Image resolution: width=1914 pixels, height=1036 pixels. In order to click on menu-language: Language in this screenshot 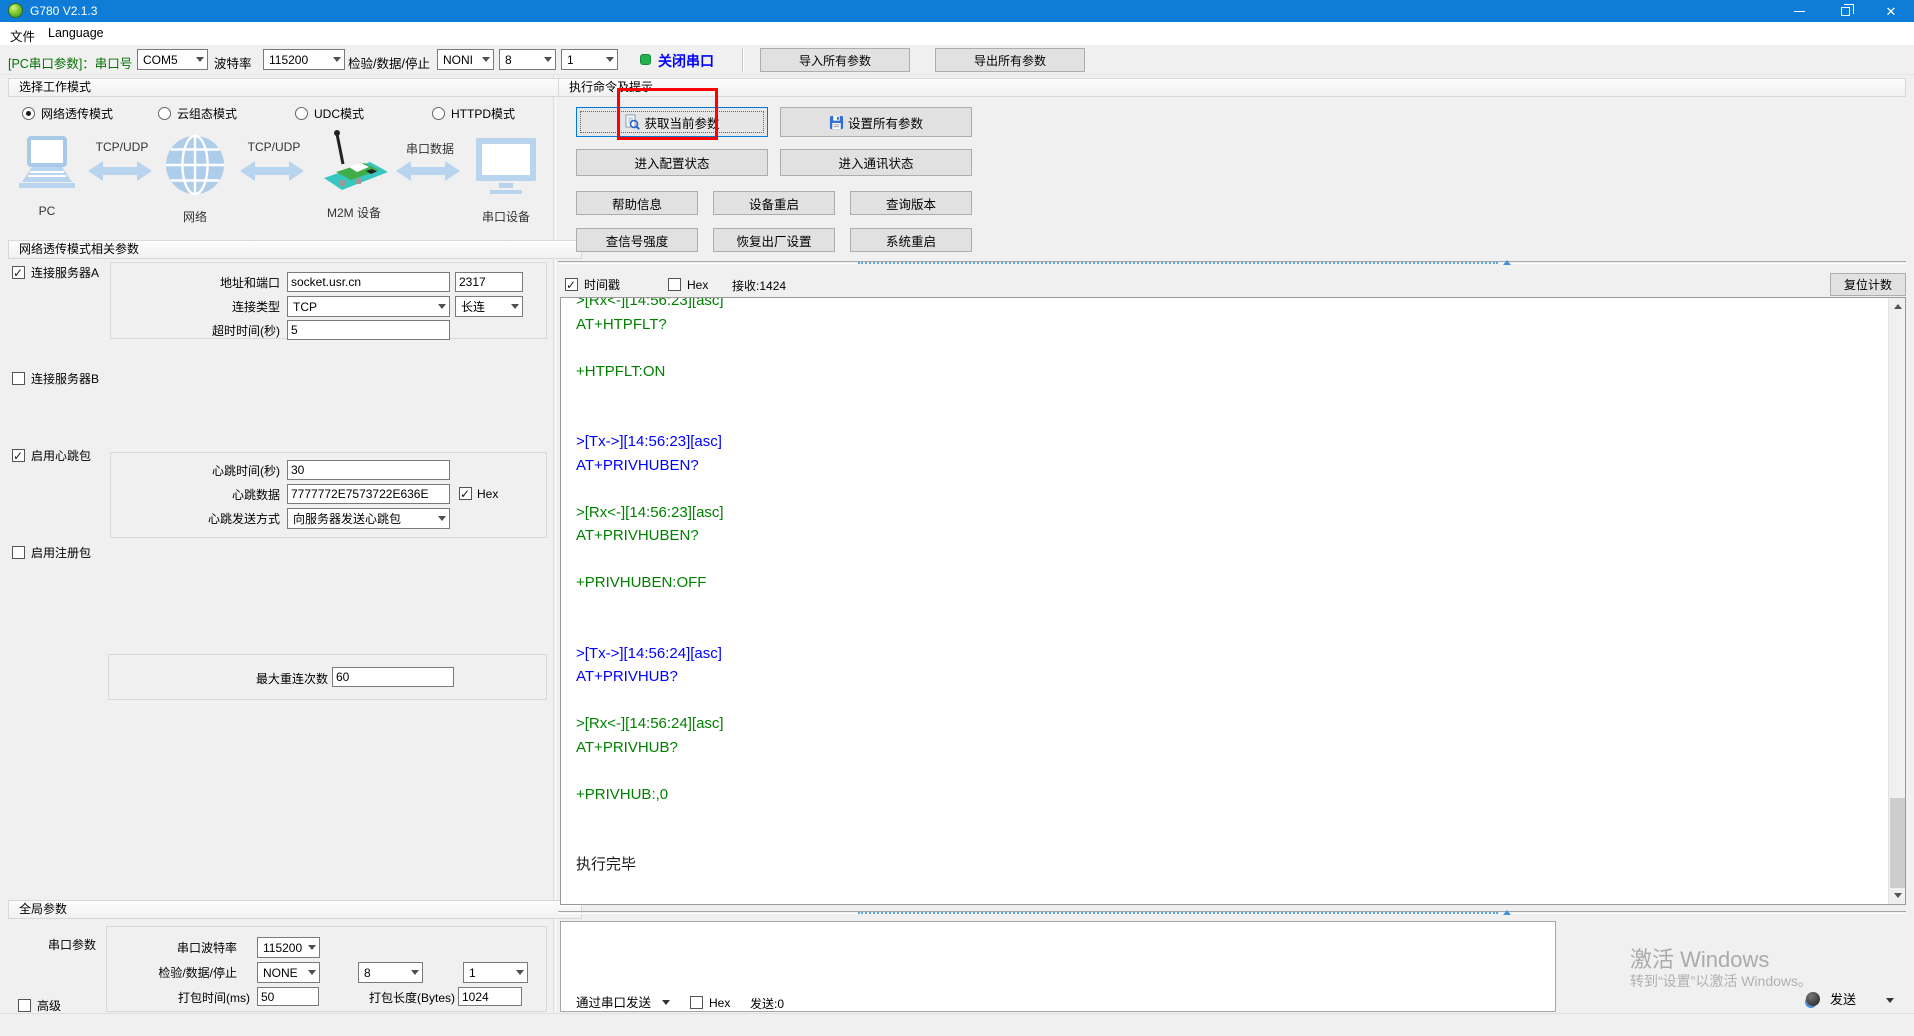, I will do `click(76, 33)`.